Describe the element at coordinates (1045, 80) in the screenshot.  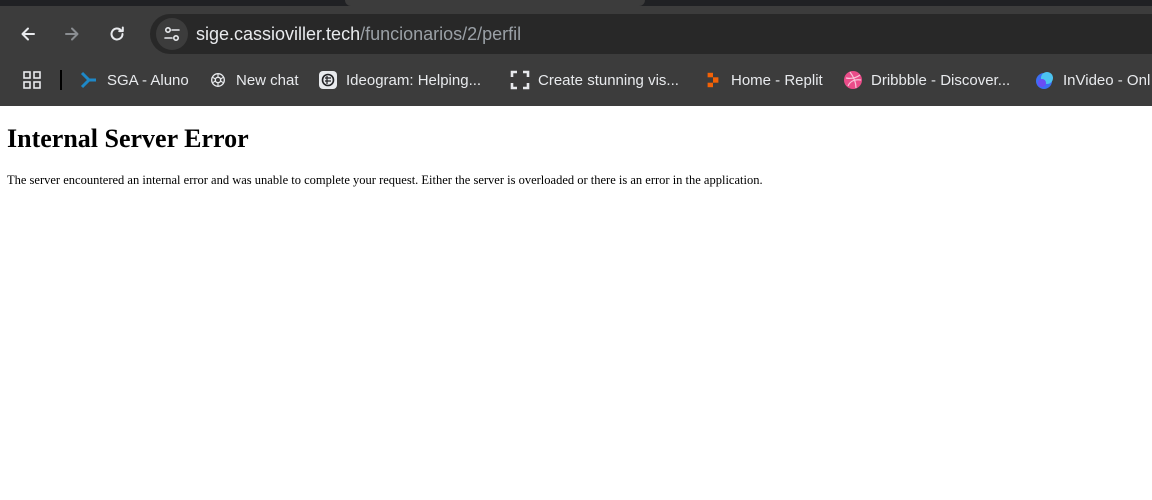
I see `invideo-icon` at that location.